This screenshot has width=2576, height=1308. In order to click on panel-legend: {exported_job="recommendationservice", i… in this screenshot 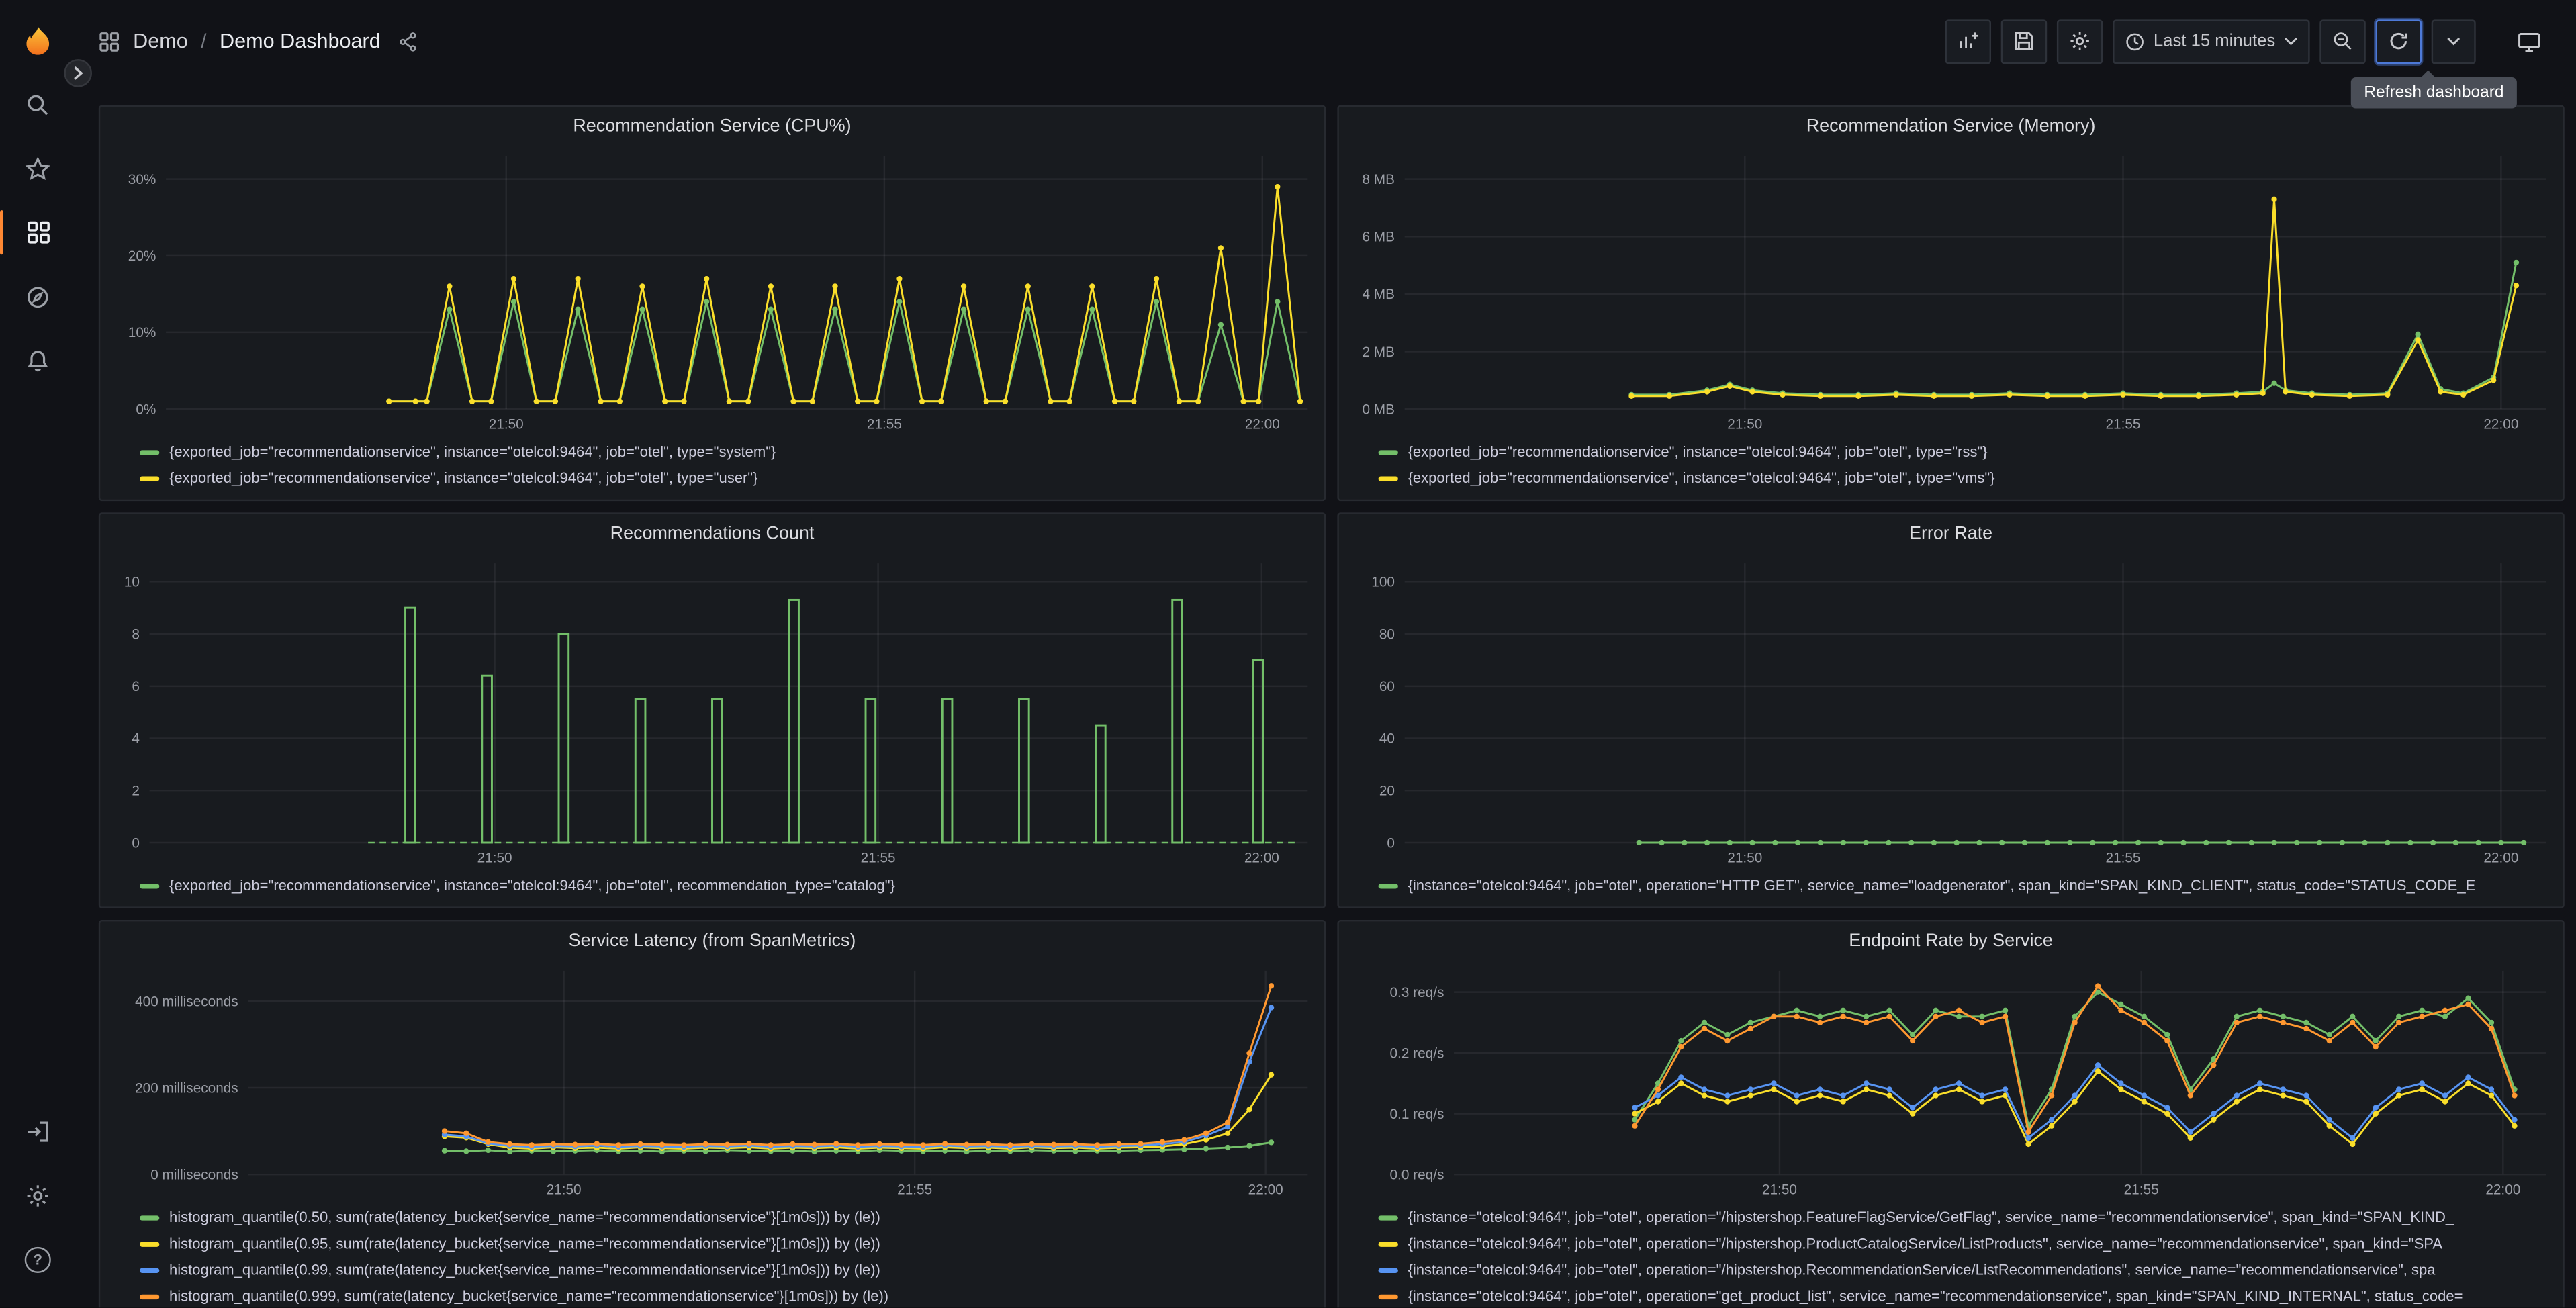, I will do `click(1951, 467)`.